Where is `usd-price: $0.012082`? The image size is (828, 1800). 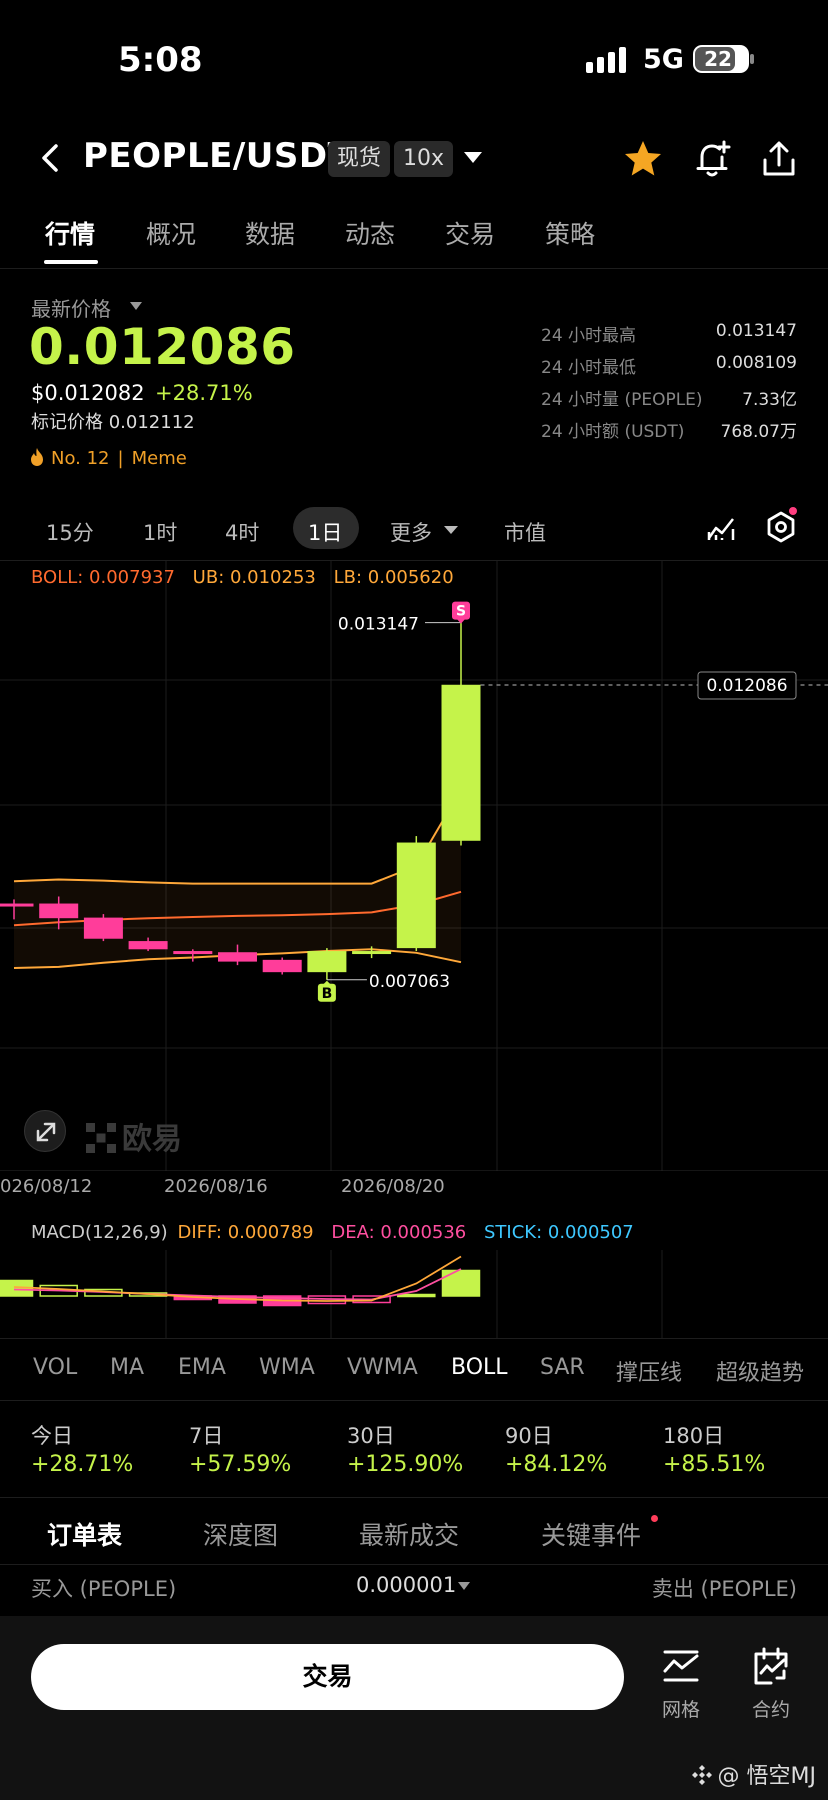
usd-price: $0.012082 is located at coordinates (88, 393).